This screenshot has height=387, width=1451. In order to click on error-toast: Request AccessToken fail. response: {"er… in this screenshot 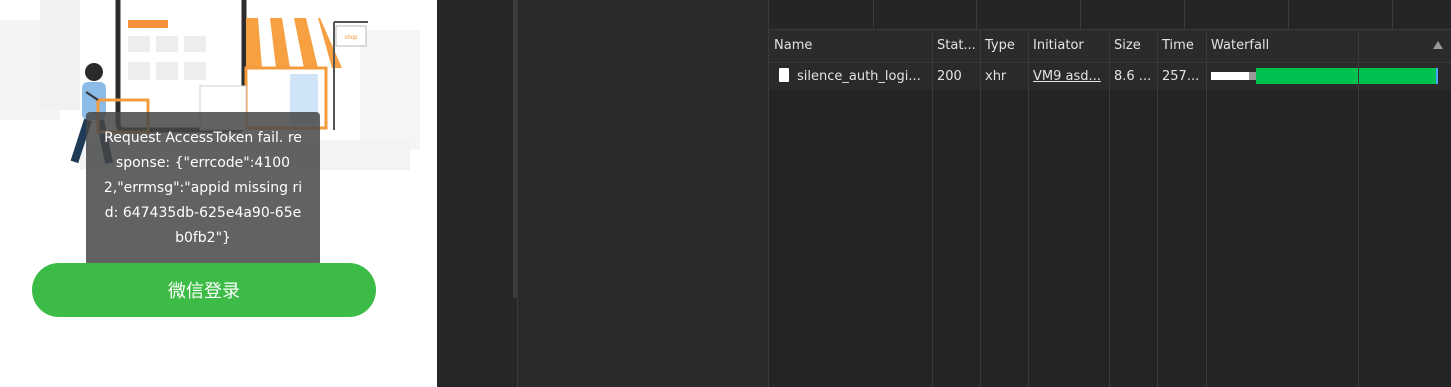, I will do `click(203, 189)`.